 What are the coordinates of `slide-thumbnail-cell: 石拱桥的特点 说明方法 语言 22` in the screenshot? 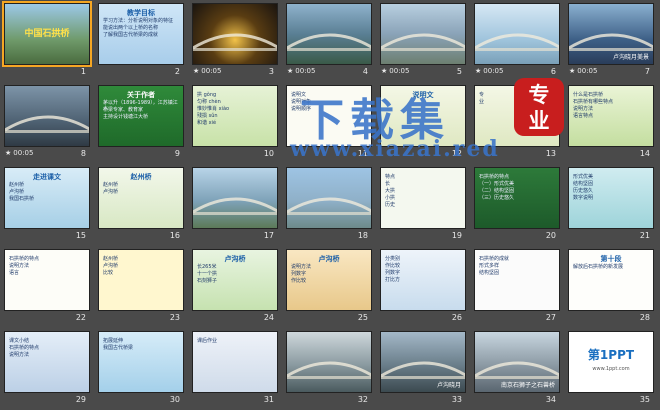 It's located at (47, 287).